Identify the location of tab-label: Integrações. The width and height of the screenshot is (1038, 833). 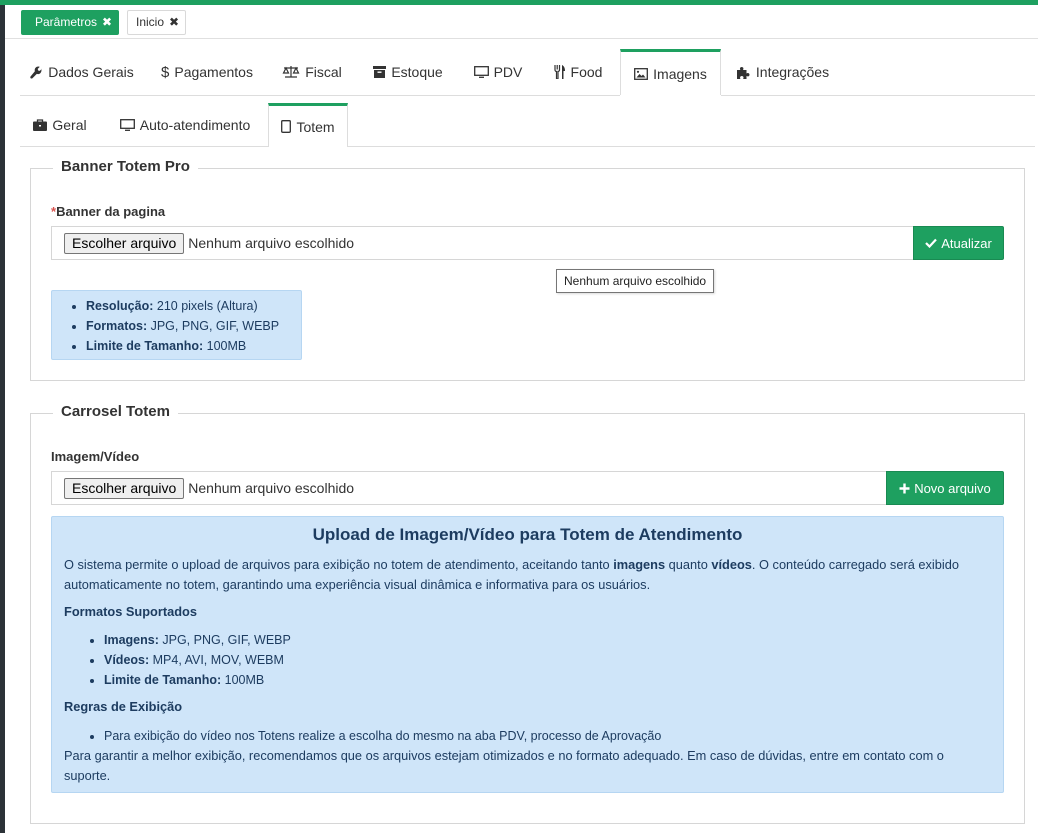
(792, 72).